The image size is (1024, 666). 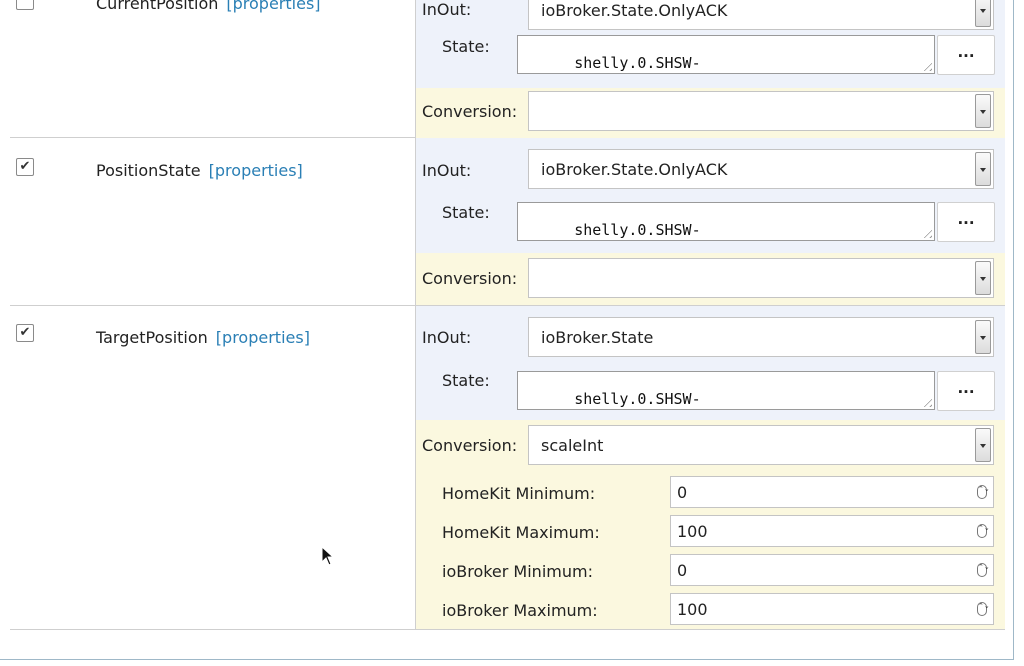 I want to click on homekit-min-value: 0, so click(x=682, y=492).